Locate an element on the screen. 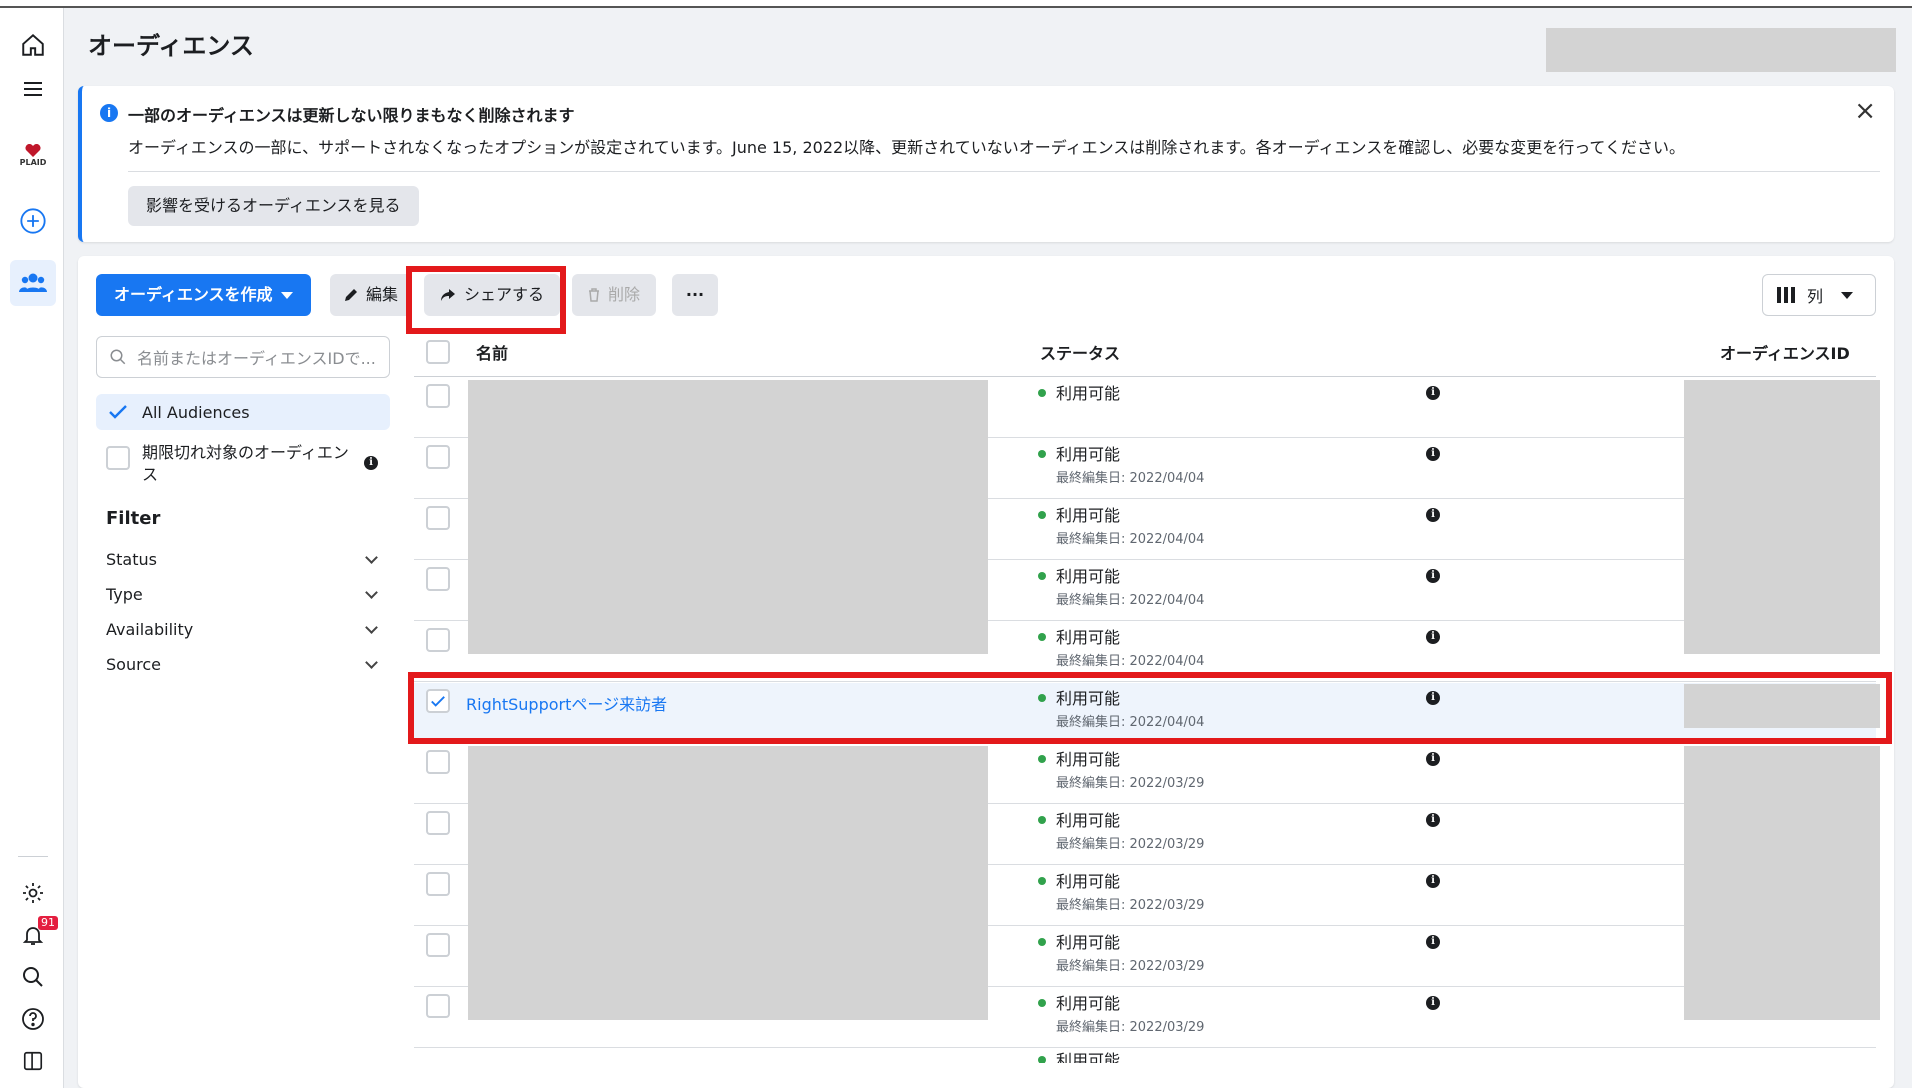 The height and width of the screenshot is (1088, 1912). share-highlight-annotation is located at coordinates (486, 300).